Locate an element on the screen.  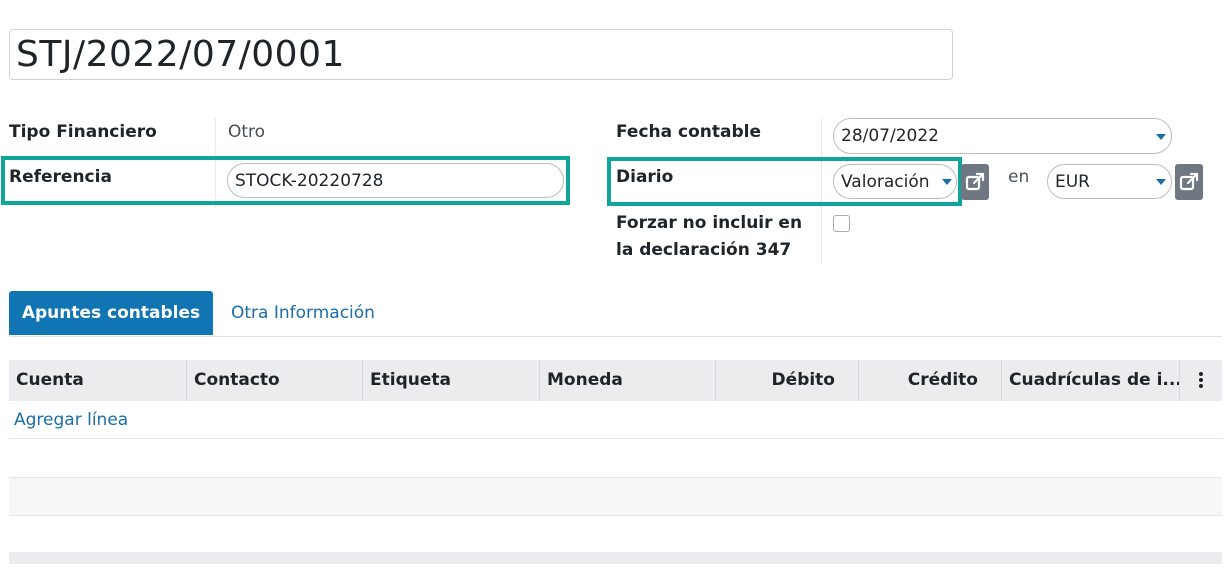
column-header-cuenta: Cuenta is located at coordinates (97, 380).